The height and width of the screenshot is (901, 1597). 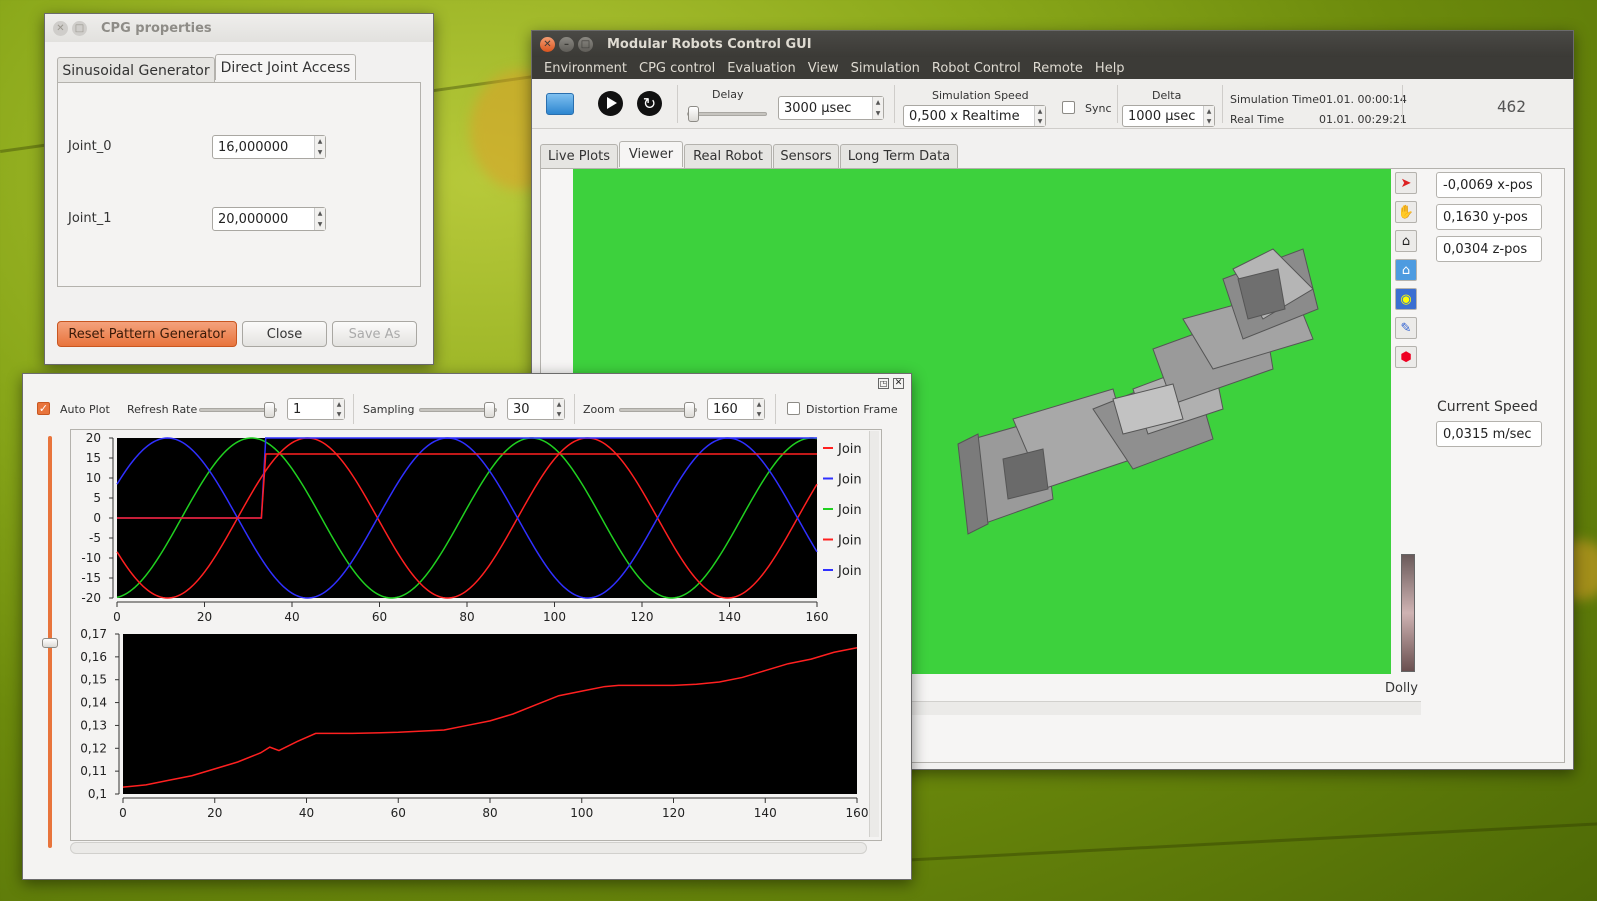 What do you see at coordinates (93, 748) in the screenshot?
I see `y-tick-label: 0,12` at bounding box center [93, 748].